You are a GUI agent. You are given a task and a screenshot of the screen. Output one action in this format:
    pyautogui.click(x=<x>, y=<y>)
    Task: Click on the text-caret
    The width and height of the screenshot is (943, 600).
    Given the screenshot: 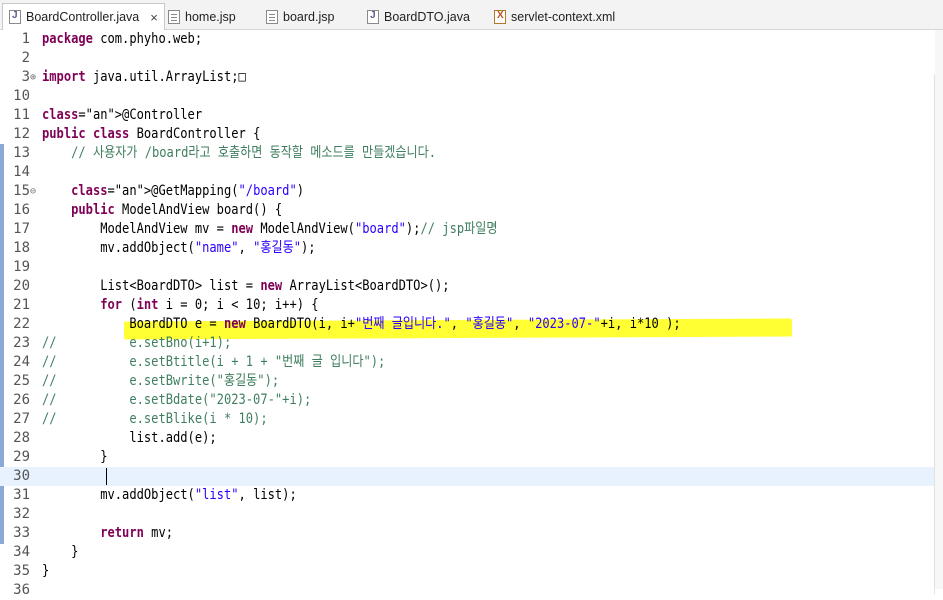 What is the action you would take?
    pyautogui.click(x=106, y=476)
    